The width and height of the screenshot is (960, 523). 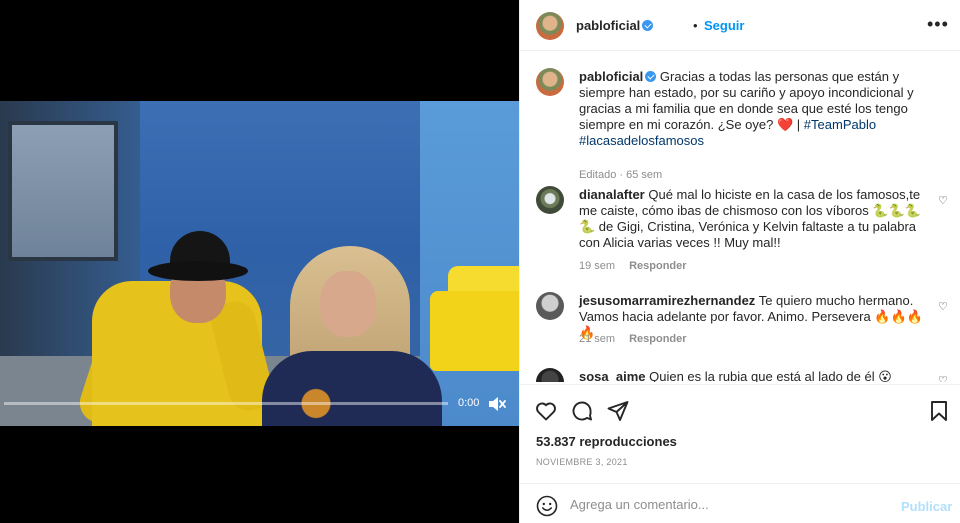 What do you see at coordinates (611, 76) in the screenshot?
I see `caption-username: pabloficial` at bounding box center [611, 76].